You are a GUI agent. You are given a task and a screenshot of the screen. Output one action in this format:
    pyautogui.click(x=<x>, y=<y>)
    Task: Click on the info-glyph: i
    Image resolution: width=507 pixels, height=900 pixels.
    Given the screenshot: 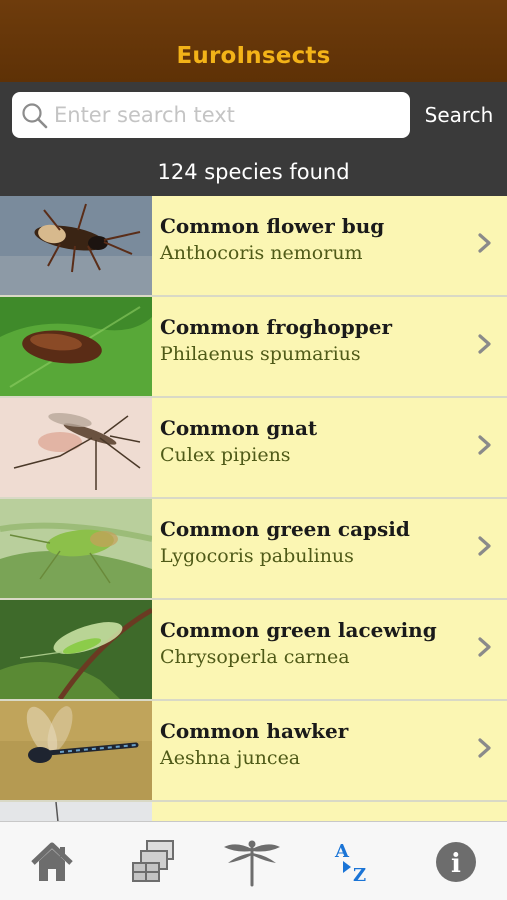 What is the action you would take?
    pyautogui.click(x=456, y=864)
    